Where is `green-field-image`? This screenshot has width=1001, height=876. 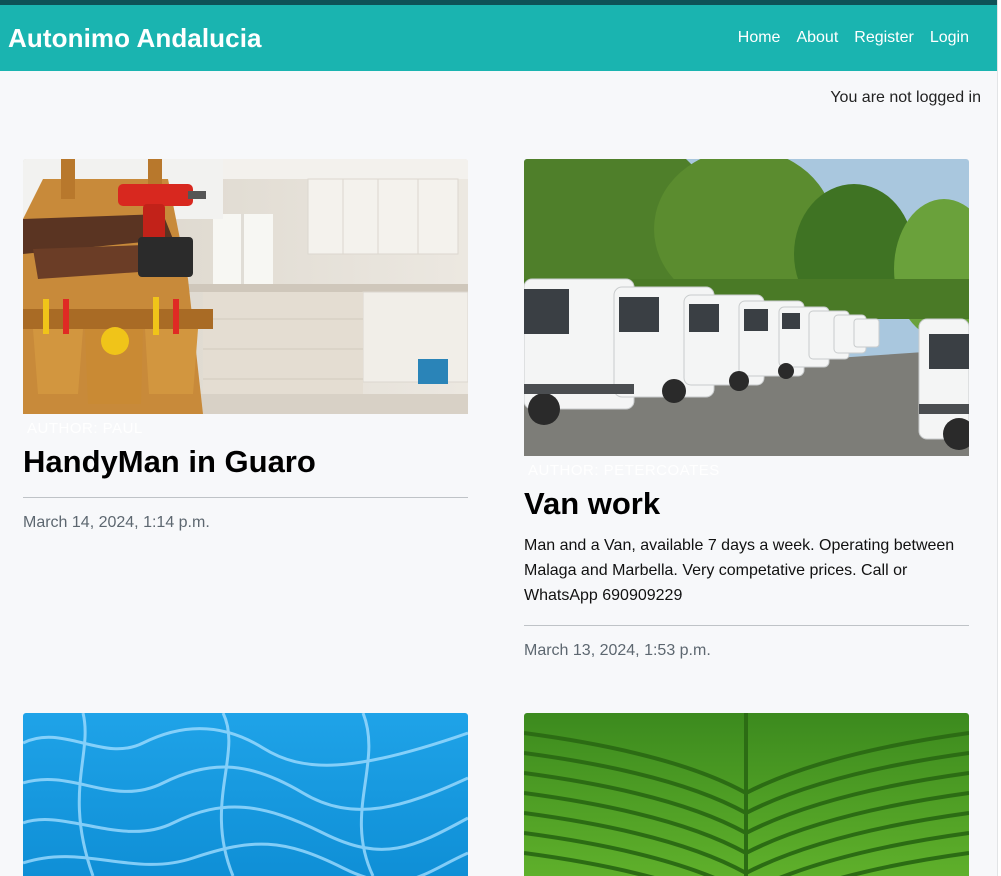 green-field-image is located at coordinates (746, 794).